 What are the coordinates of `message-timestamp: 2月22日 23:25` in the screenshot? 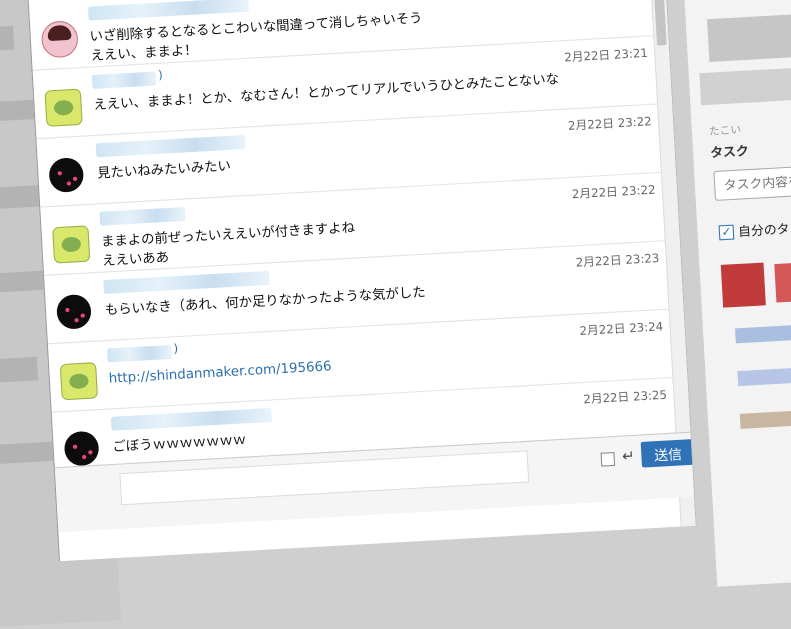 It's located at (625, 397).